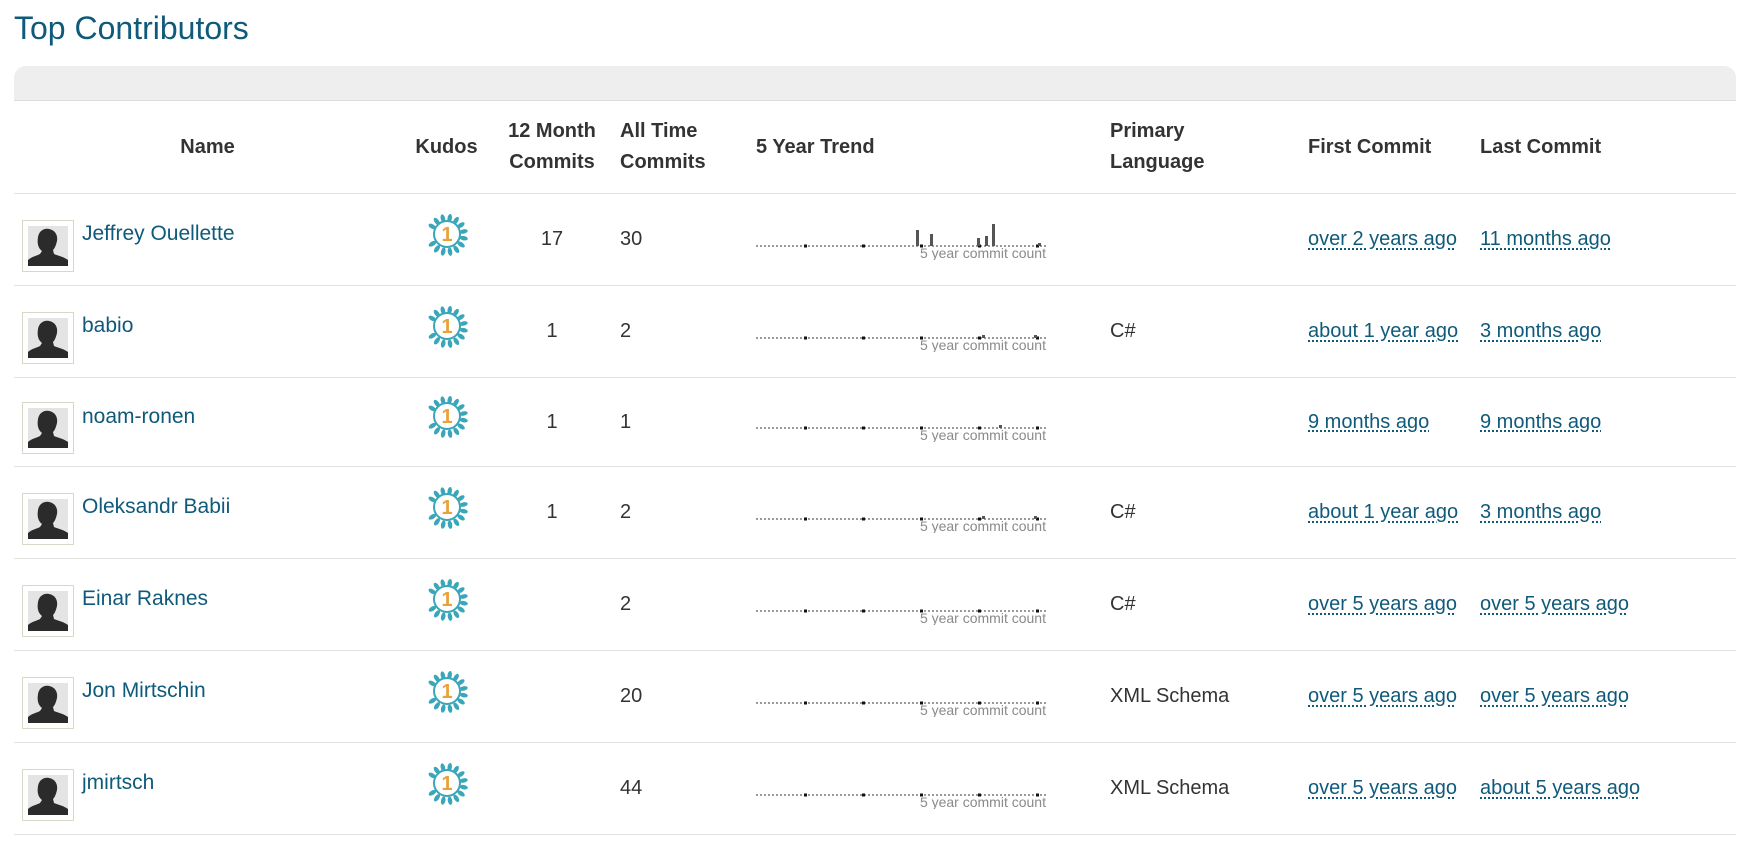 This screenshot has width=1748, height=843. What do you see at coordinates (1545, 239) in the screenshot?
I see `last-commit-link: 11 months ago` at bounding box center [1545, 239].